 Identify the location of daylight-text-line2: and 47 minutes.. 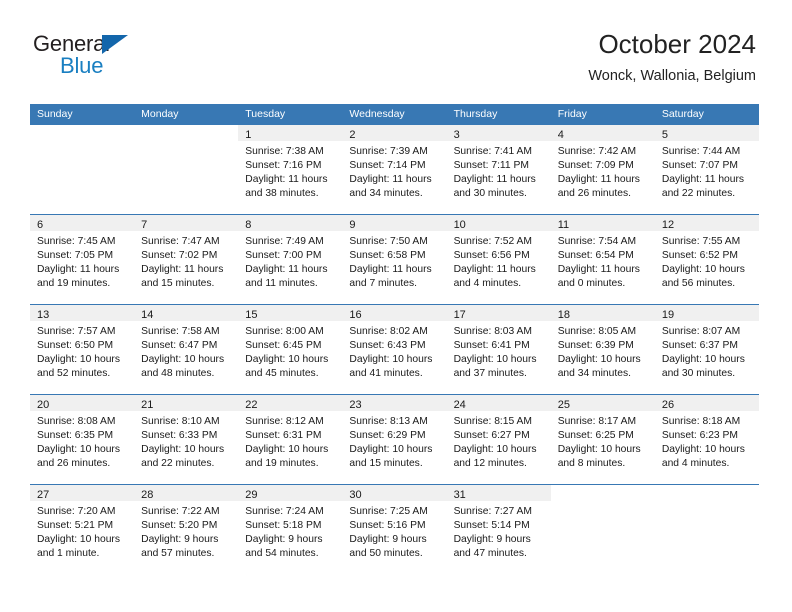
(490, 553).